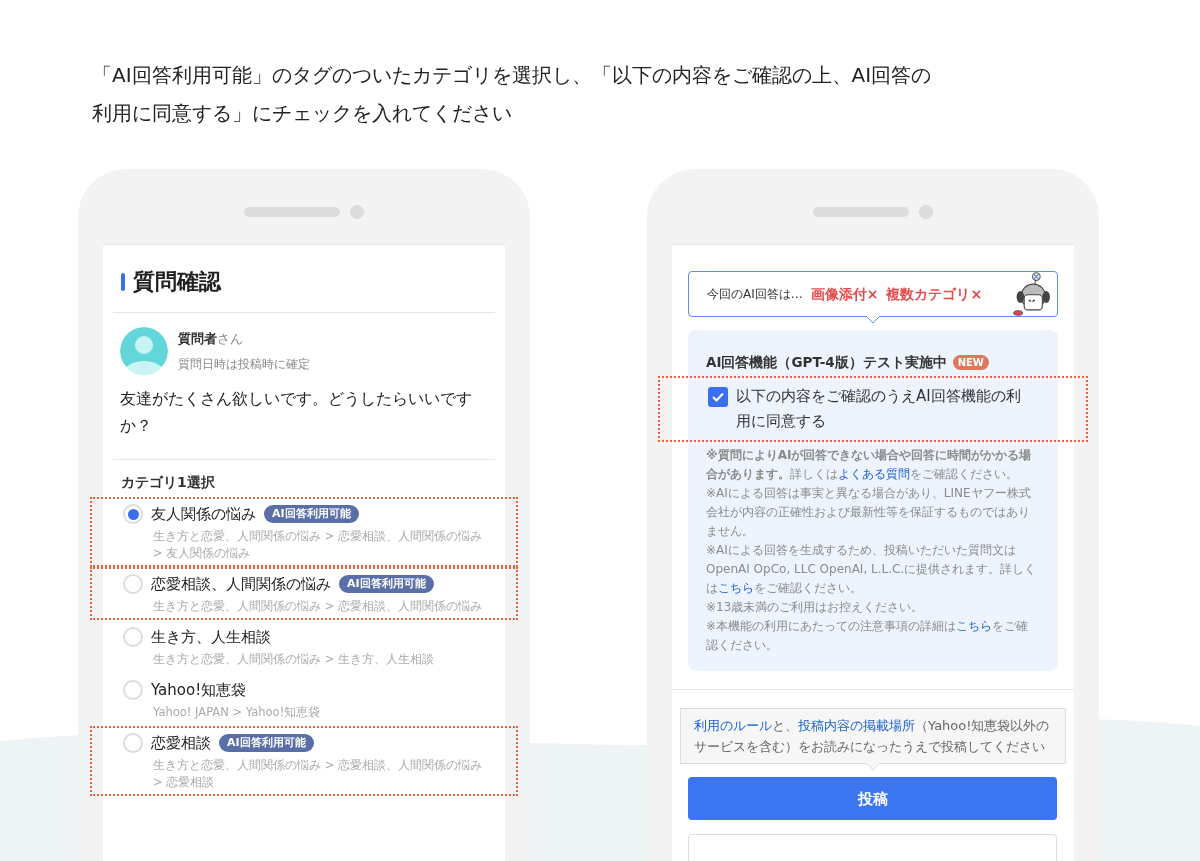 This screenshot has height=861, width=1200. Describe the element at coordinates (237, 712) in the screenshot. I see `category-path: Yahoo! JAPAN > Yahoo!知恵袋` at that location.